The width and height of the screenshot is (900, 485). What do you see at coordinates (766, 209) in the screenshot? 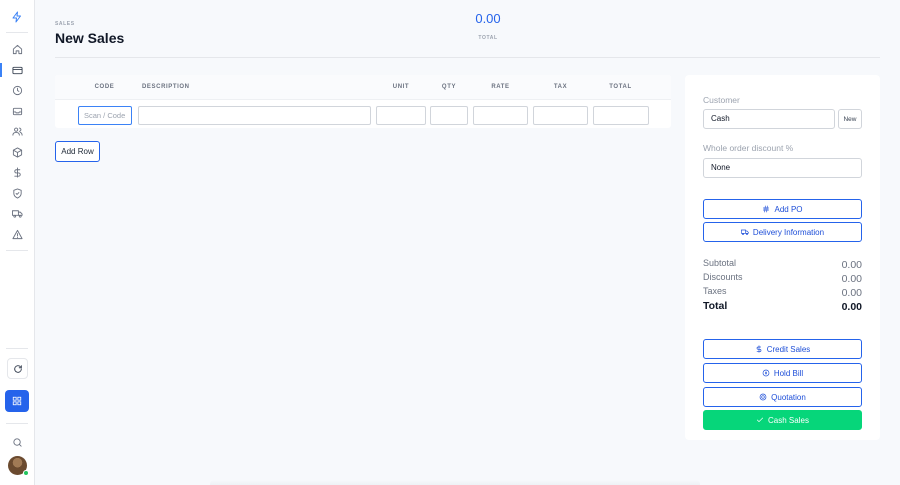
I see `hash-icon` at bounding box center [766, 209].